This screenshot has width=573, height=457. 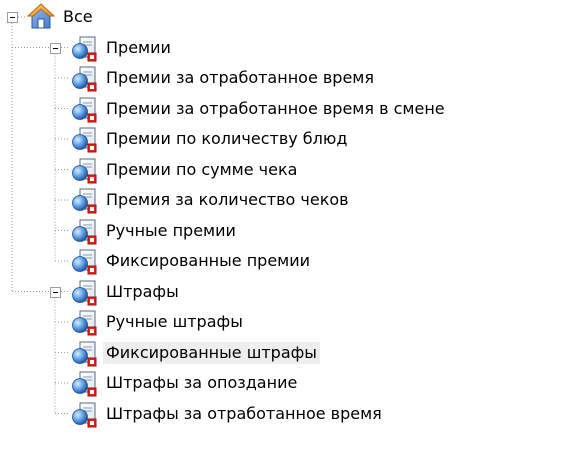 What do you see at coordinates (286, 17) in the screenshot?
I see `tree-node-root: Все` at bounding box center [286, 17].